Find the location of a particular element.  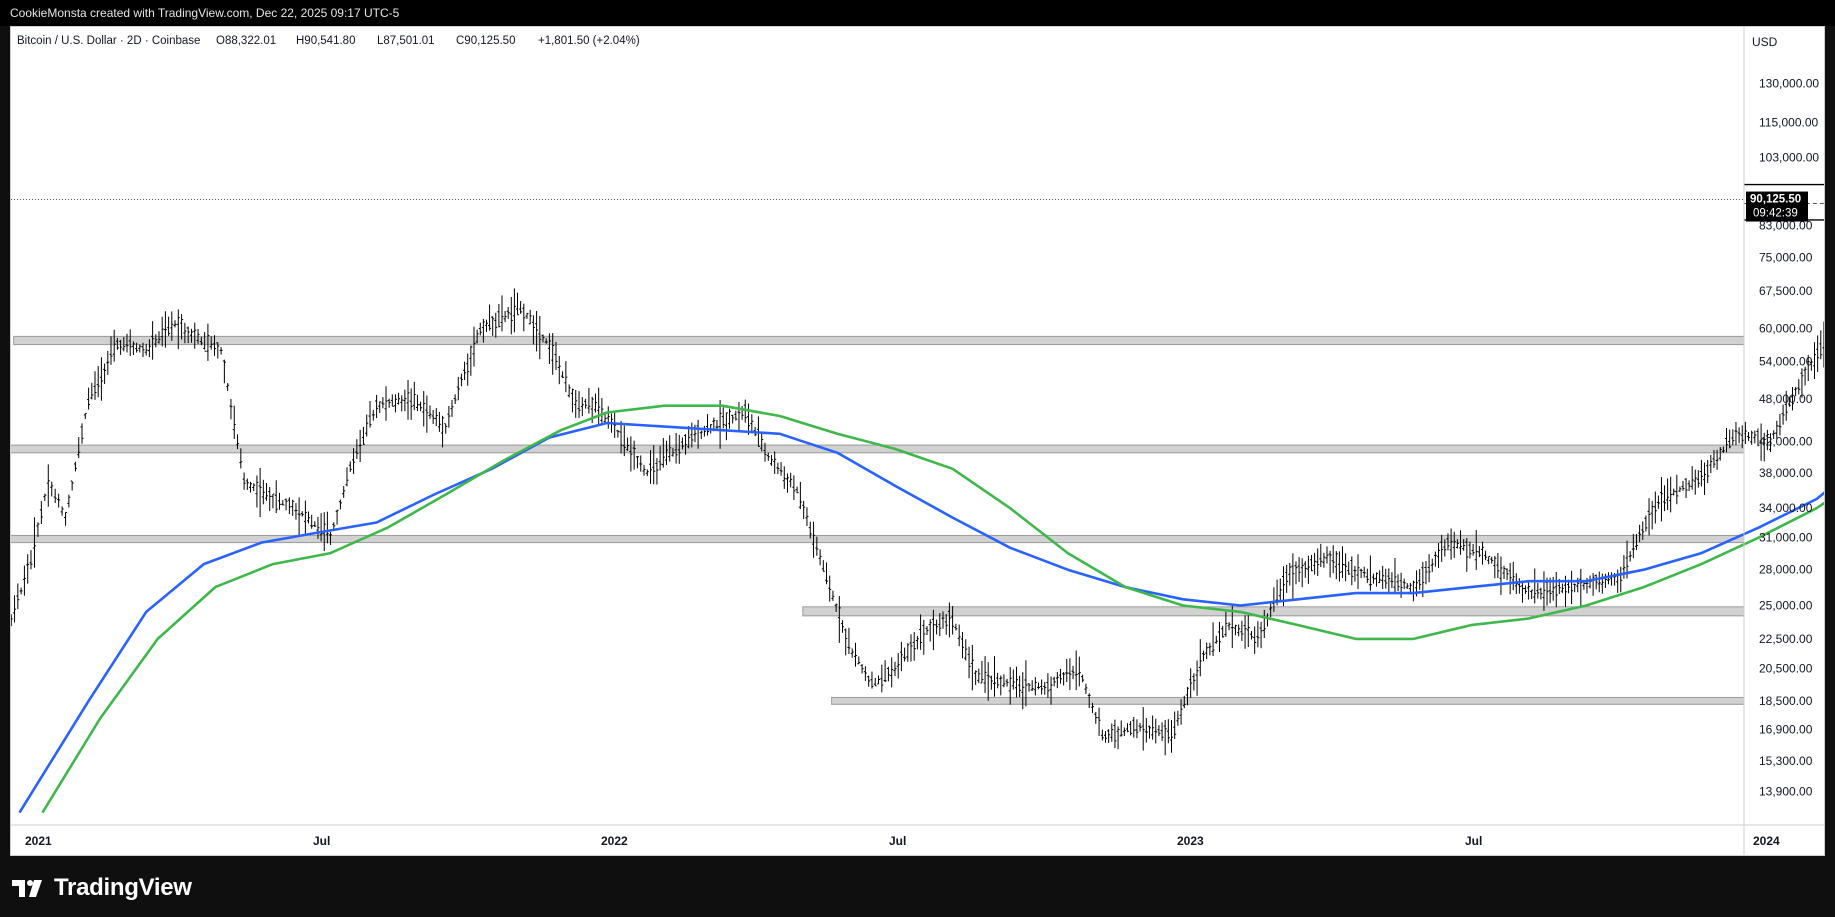

ohlc-low: L87,501.01 is located at coordinates (406, 41).